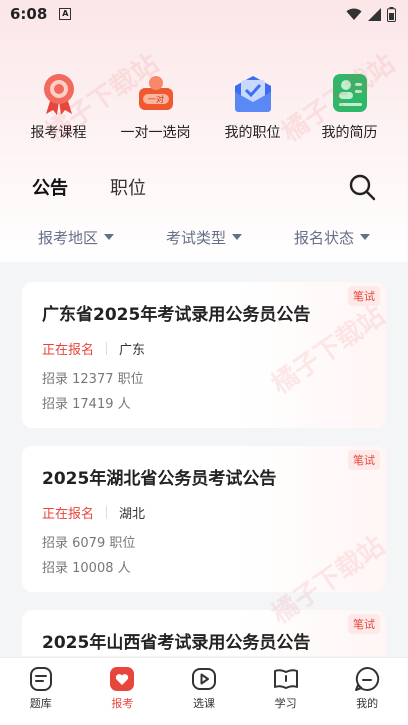  I want to click on resume-icon, so click(350, 93).